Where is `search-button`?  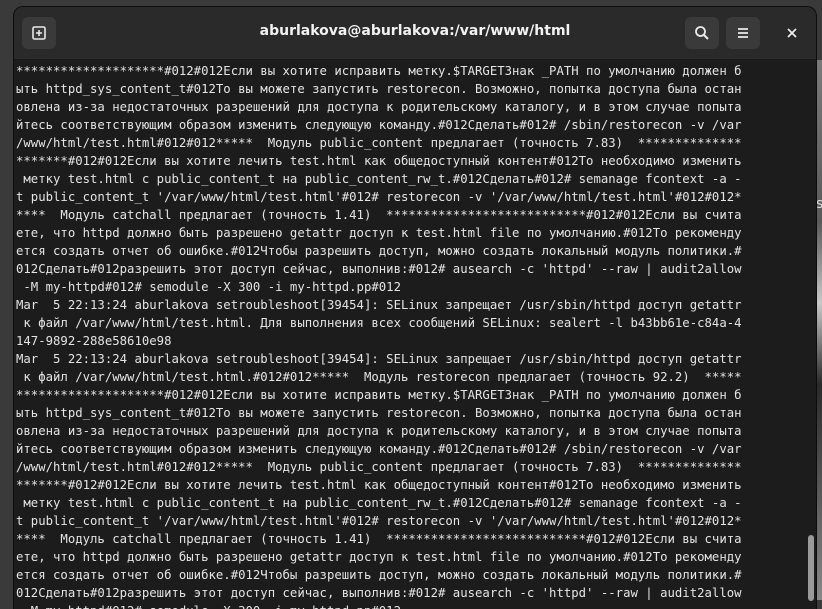 search-button is located at coordinates (702, 33).